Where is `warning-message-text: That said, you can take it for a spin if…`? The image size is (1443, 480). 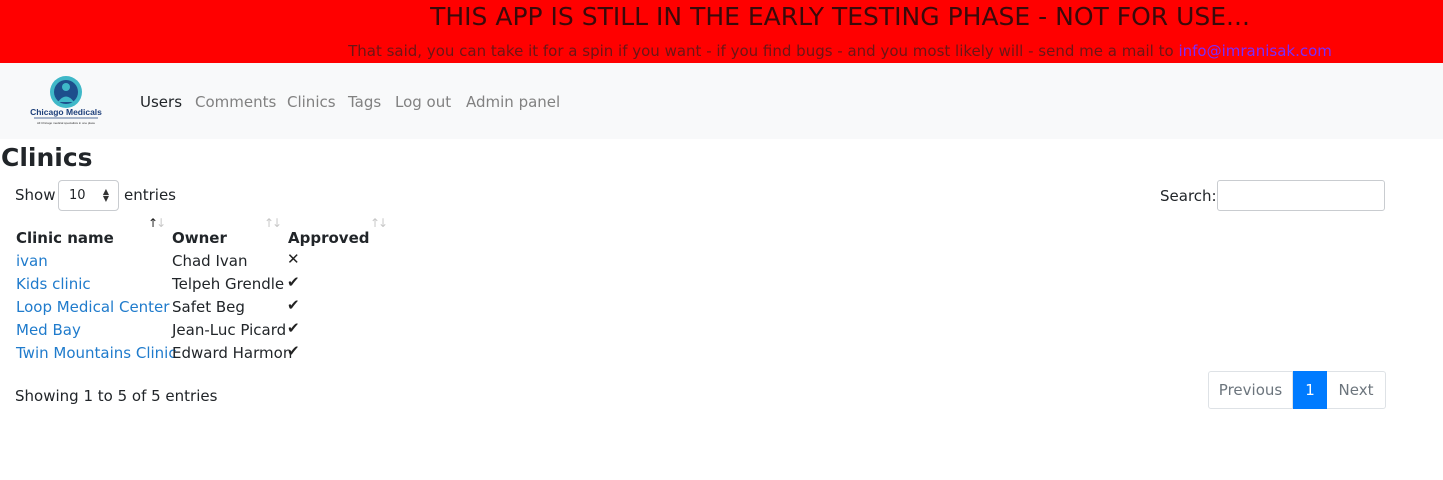 warning-message-text: That said, you can take it for a spin if… is located at coordinates (763, 51).